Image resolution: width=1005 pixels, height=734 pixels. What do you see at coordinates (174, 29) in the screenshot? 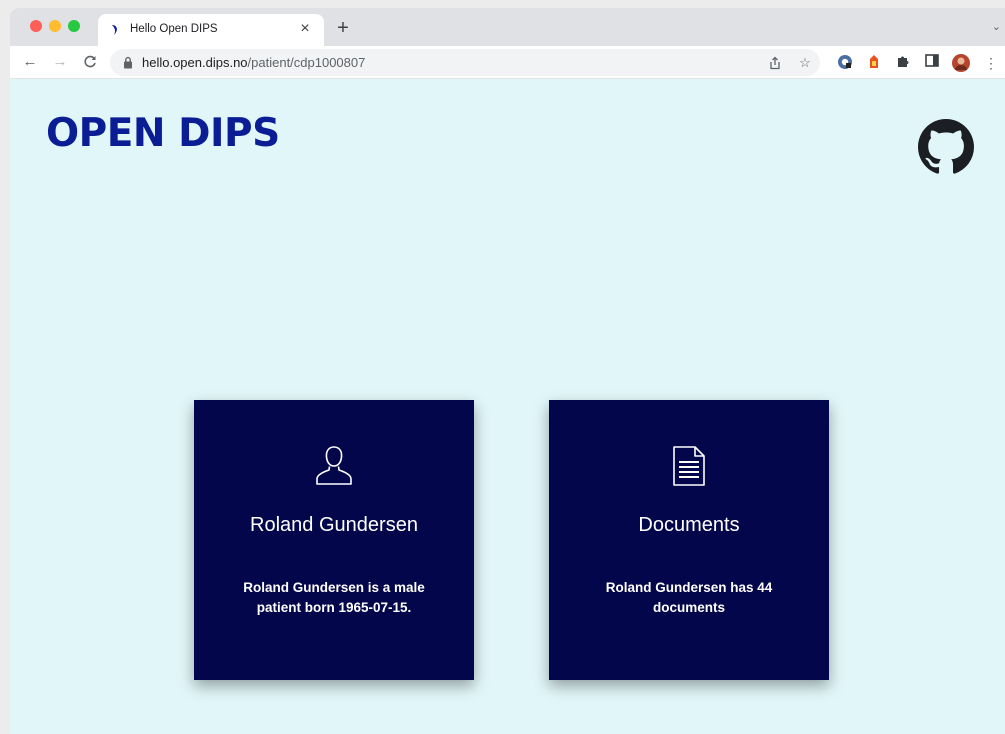
I see `tab-title: Hello Open DIPS` at bounding box center [174, 29].